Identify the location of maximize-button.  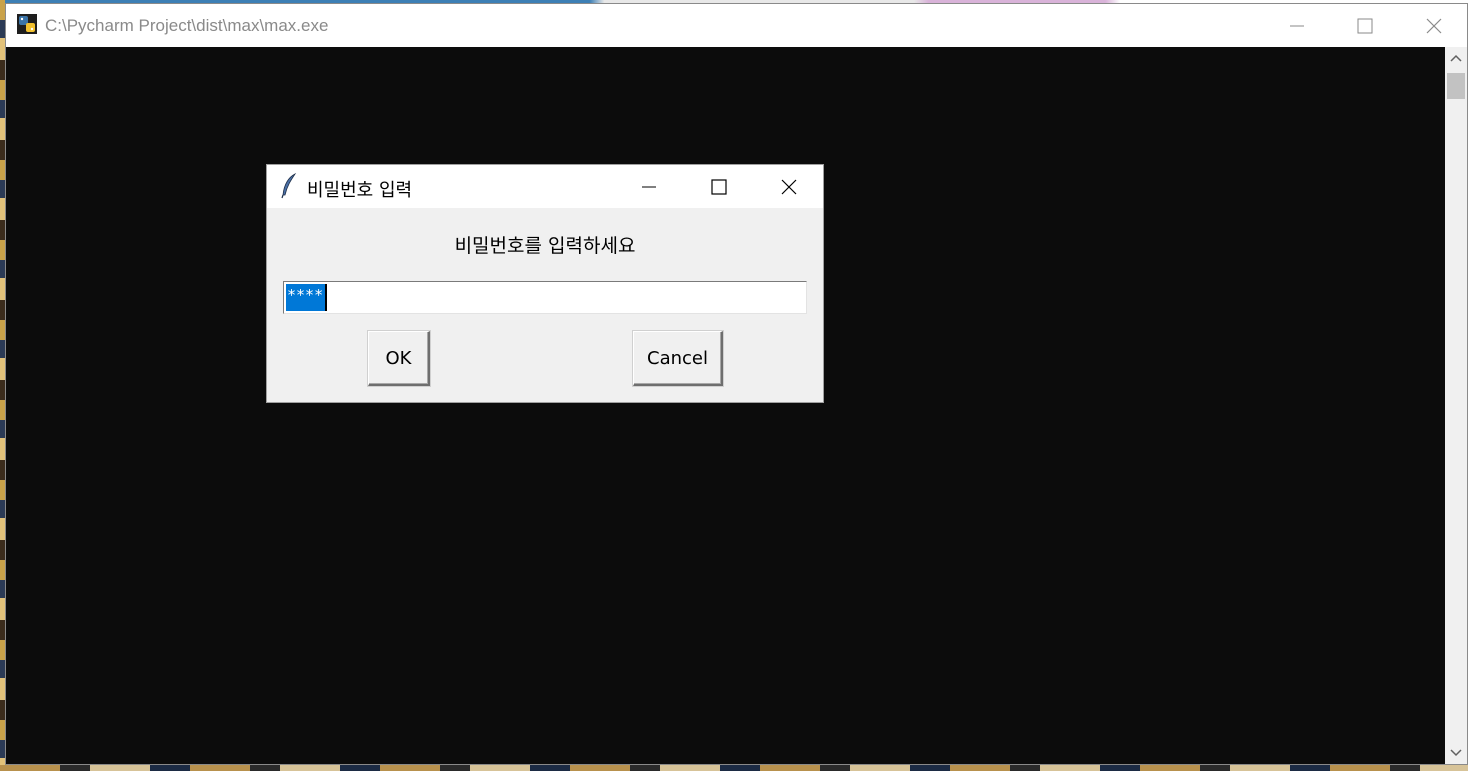
(1365, 25).